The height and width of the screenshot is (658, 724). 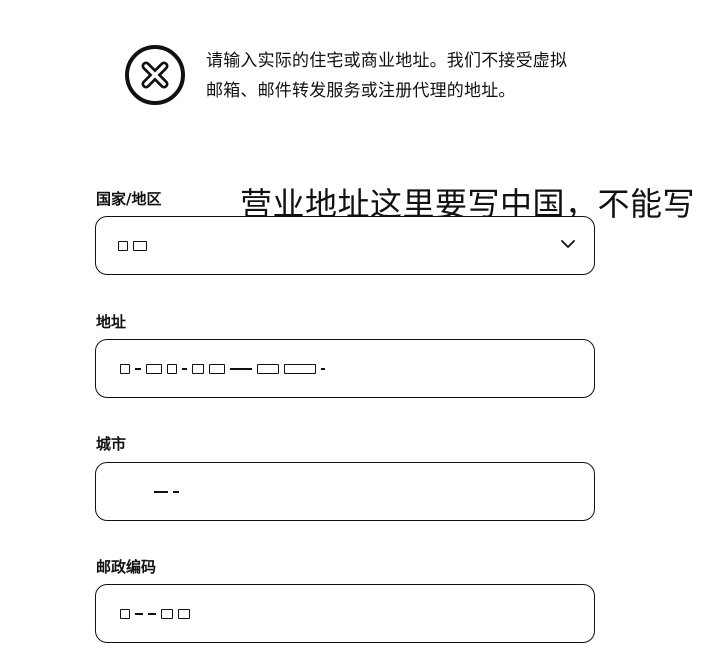 I want to click on postal-code-label: 邮政编码, so click(x=126, y=567).